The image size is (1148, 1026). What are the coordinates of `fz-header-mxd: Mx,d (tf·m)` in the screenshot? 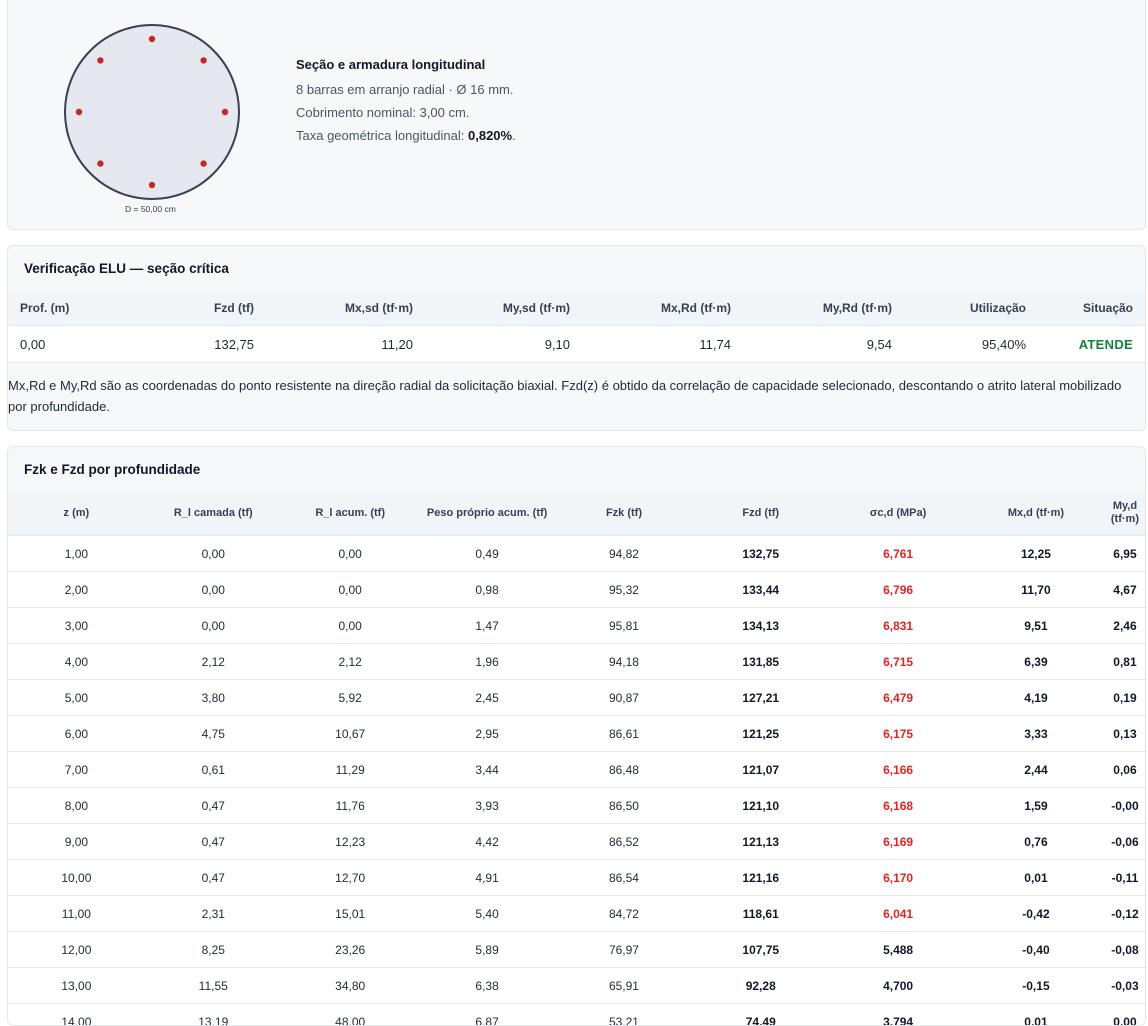 It's located at (1036, 513).